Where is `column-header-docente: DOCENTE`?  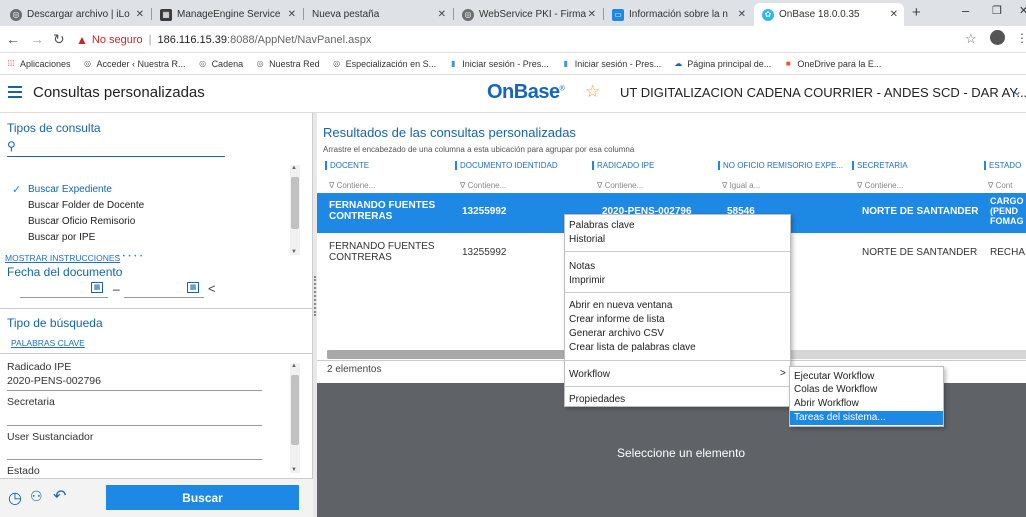 column-header-docente: DOCENTE is located at coordinates (390, 165).